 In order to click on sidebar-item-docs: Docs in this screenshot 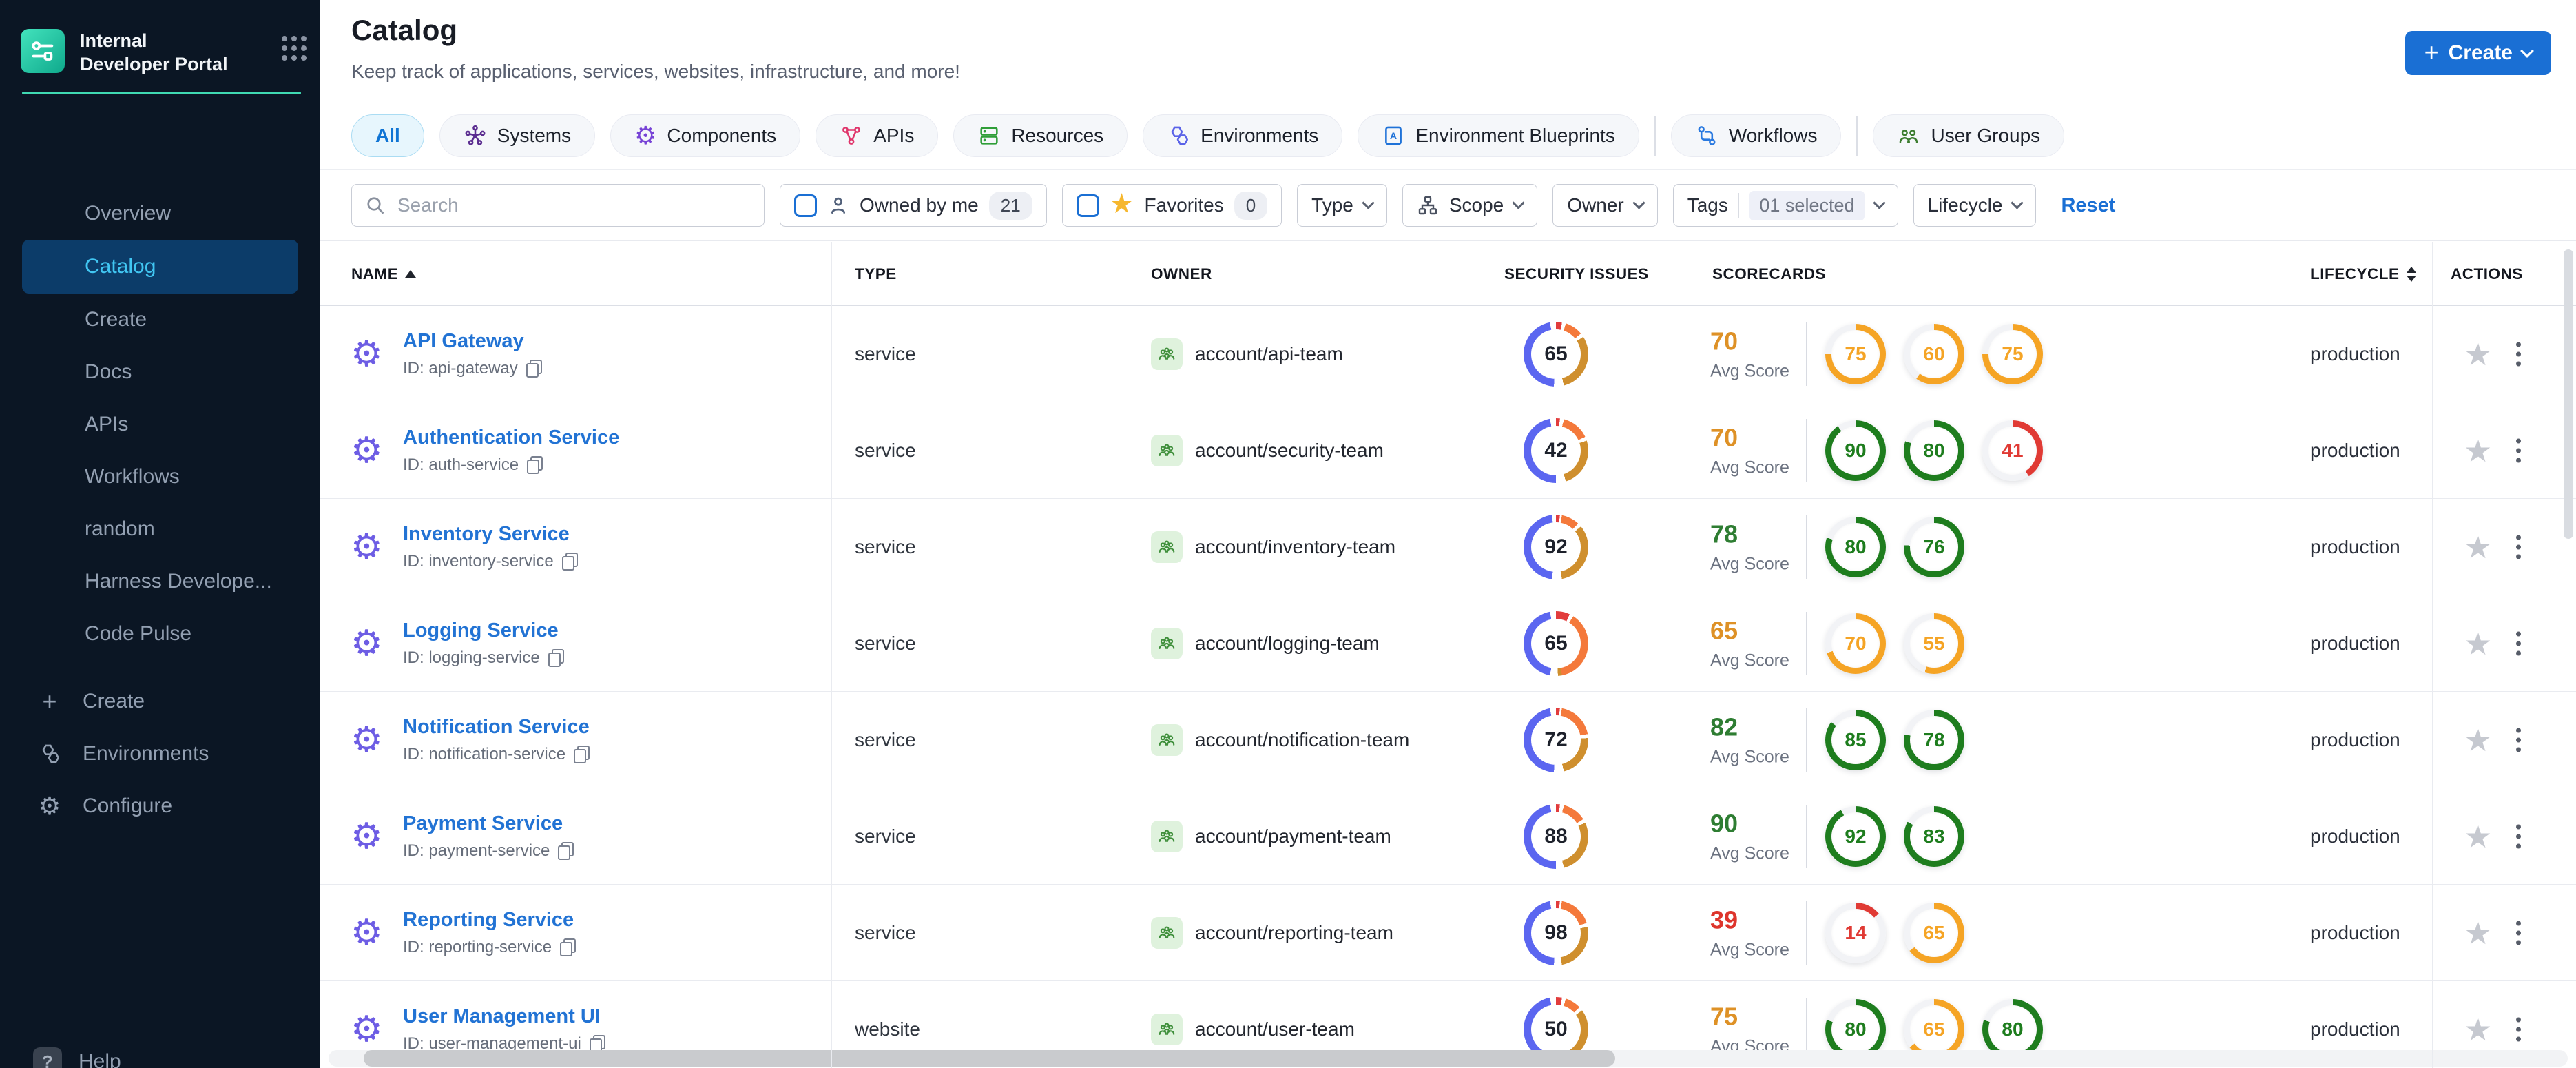, I will do `click(160, 372)`.